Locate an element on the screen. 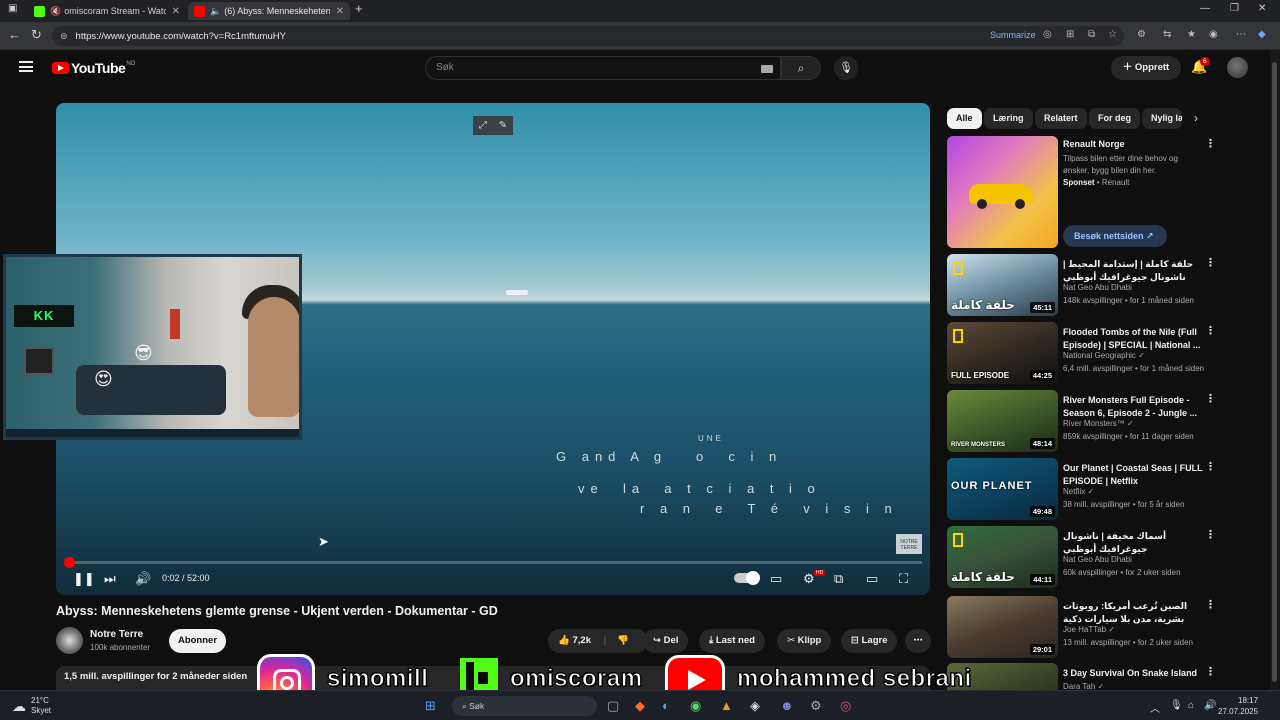 The width and height of the screenshot is (1280, 720). video-thumbnail: OUR PLANET 49:48 is located at coordinates (1002, 489).